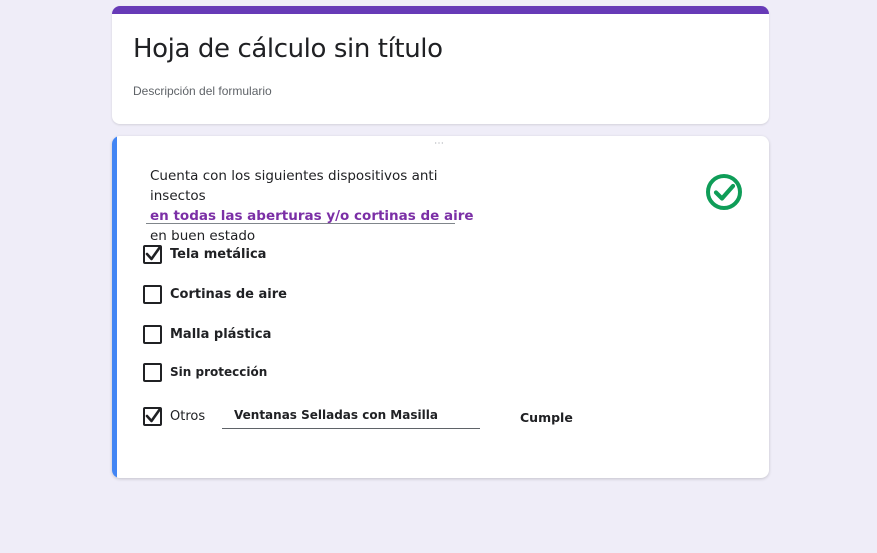 The height and width of the screenshot is (553, 877). Describe the element at coordinates (300, 223) in the screenshot. I see `question-underline` at that location.